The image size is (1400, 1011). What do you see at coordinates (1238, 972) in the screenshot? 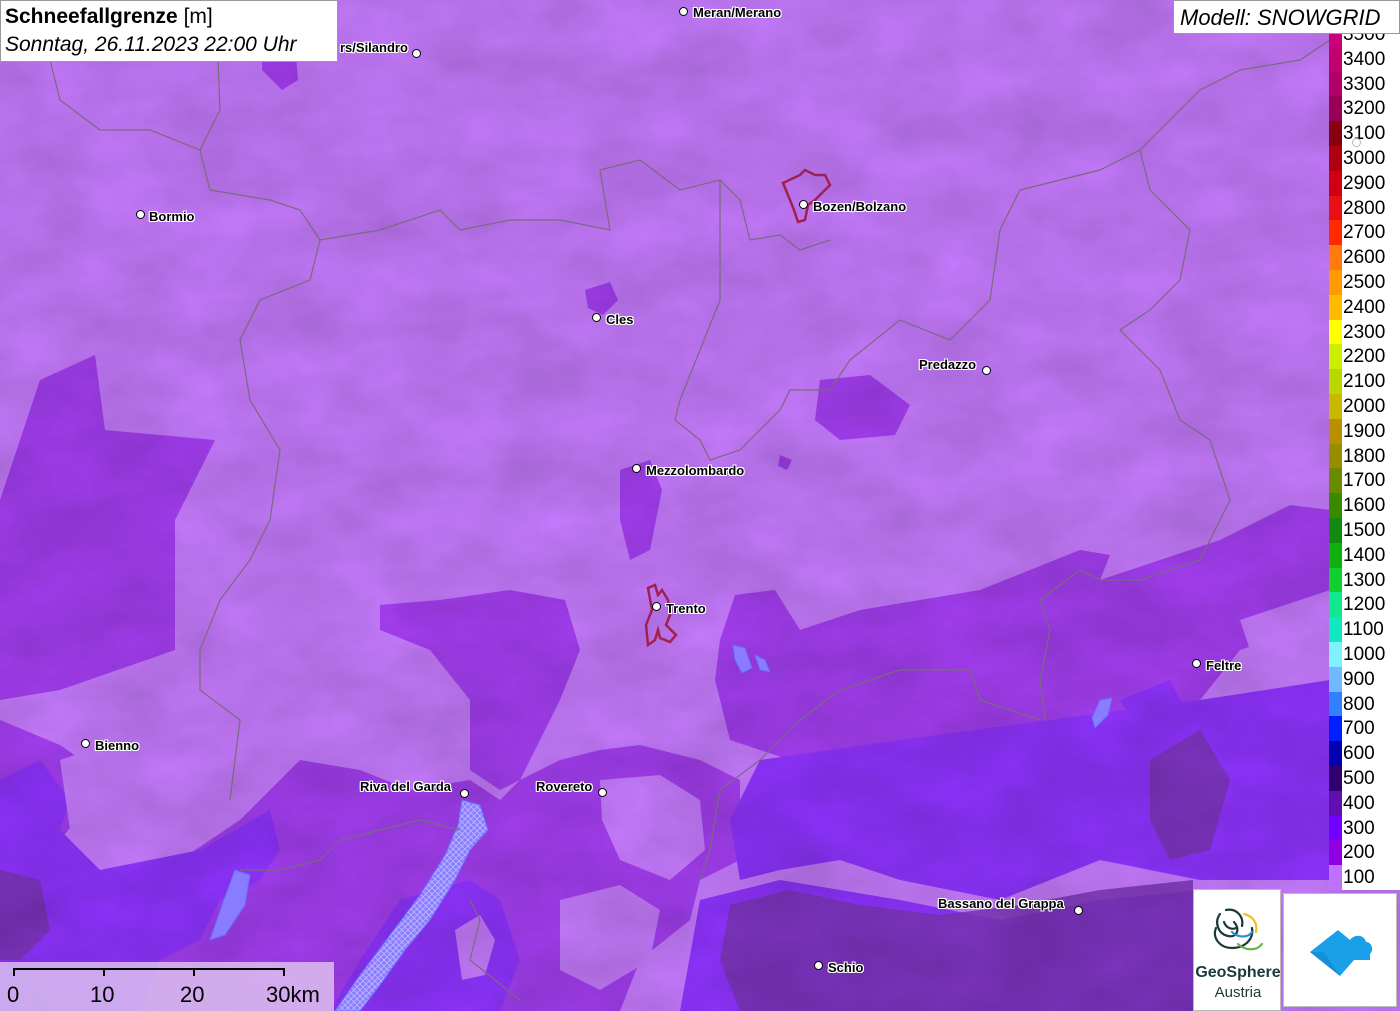
I see `geosphere-name: GeoSphere` at bounding box center [1238, 972].